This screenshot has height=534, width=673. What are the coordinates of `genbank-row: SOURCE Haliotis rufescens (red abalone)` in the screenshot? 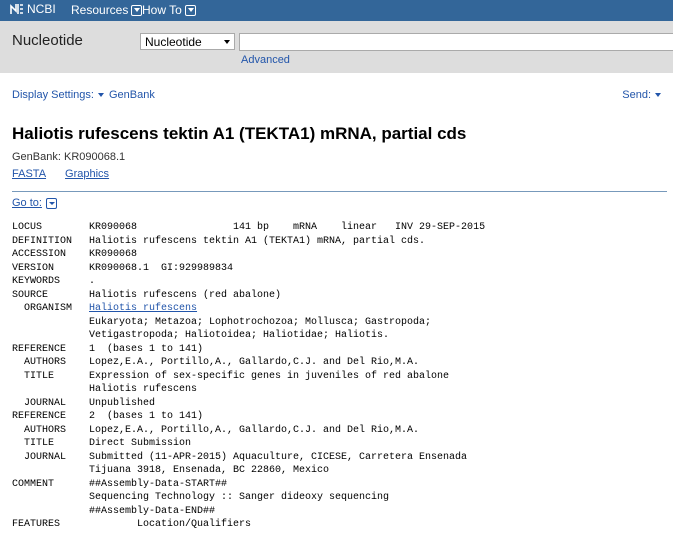 It's located at (248, 296).